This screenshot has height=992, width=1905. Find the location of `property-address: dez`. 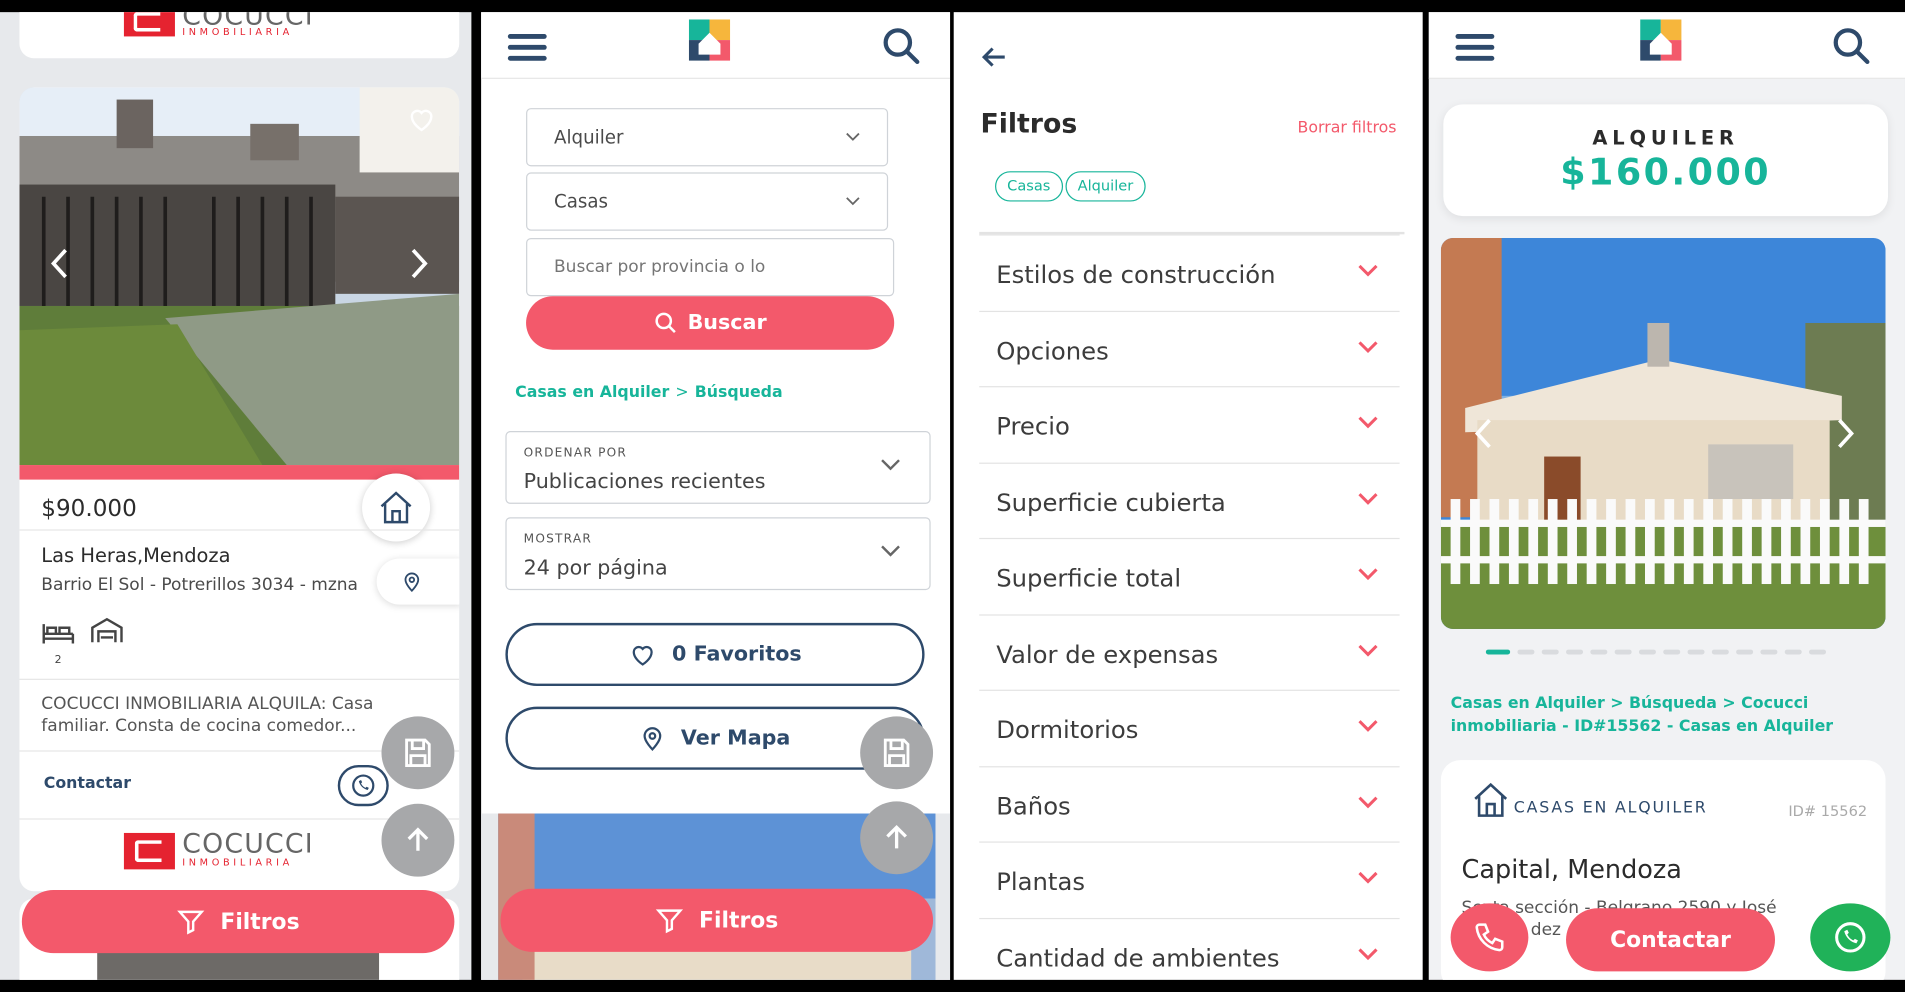

property-address: dez is located at coordinates (1546, 930).